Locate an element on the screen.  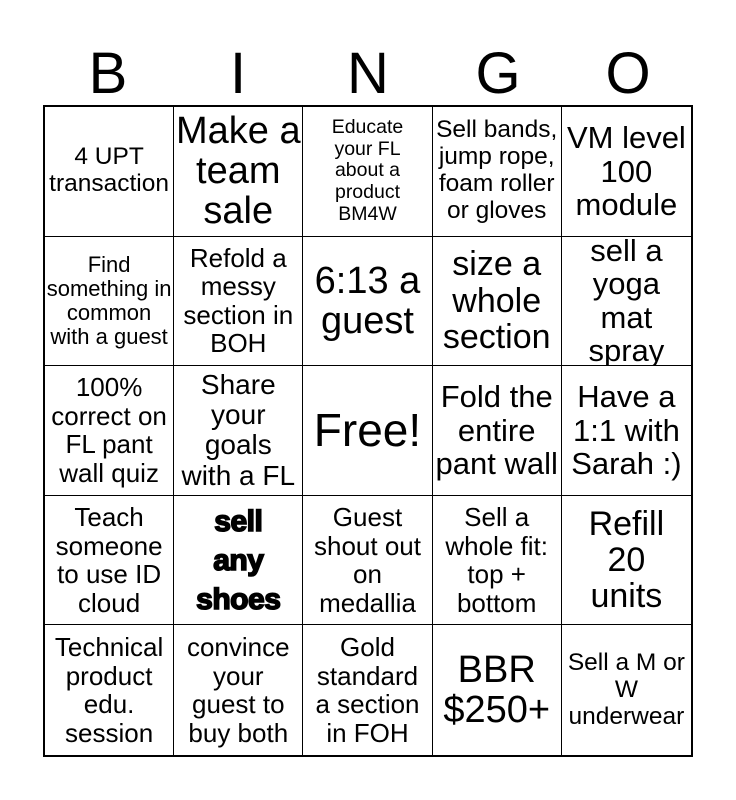
bingo-cell-r2c2: Refold a messy section in BOH is located at coordinates (239, 301).